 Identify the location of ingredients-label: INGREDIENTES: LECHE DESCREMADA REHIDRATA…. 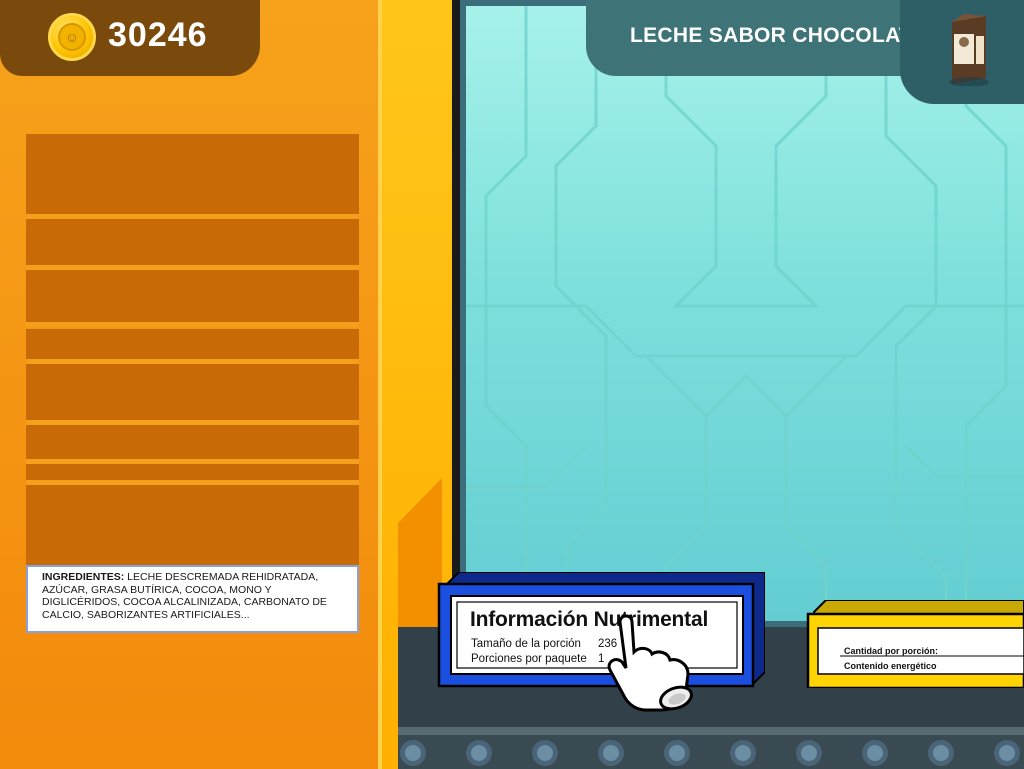
(192, 599).